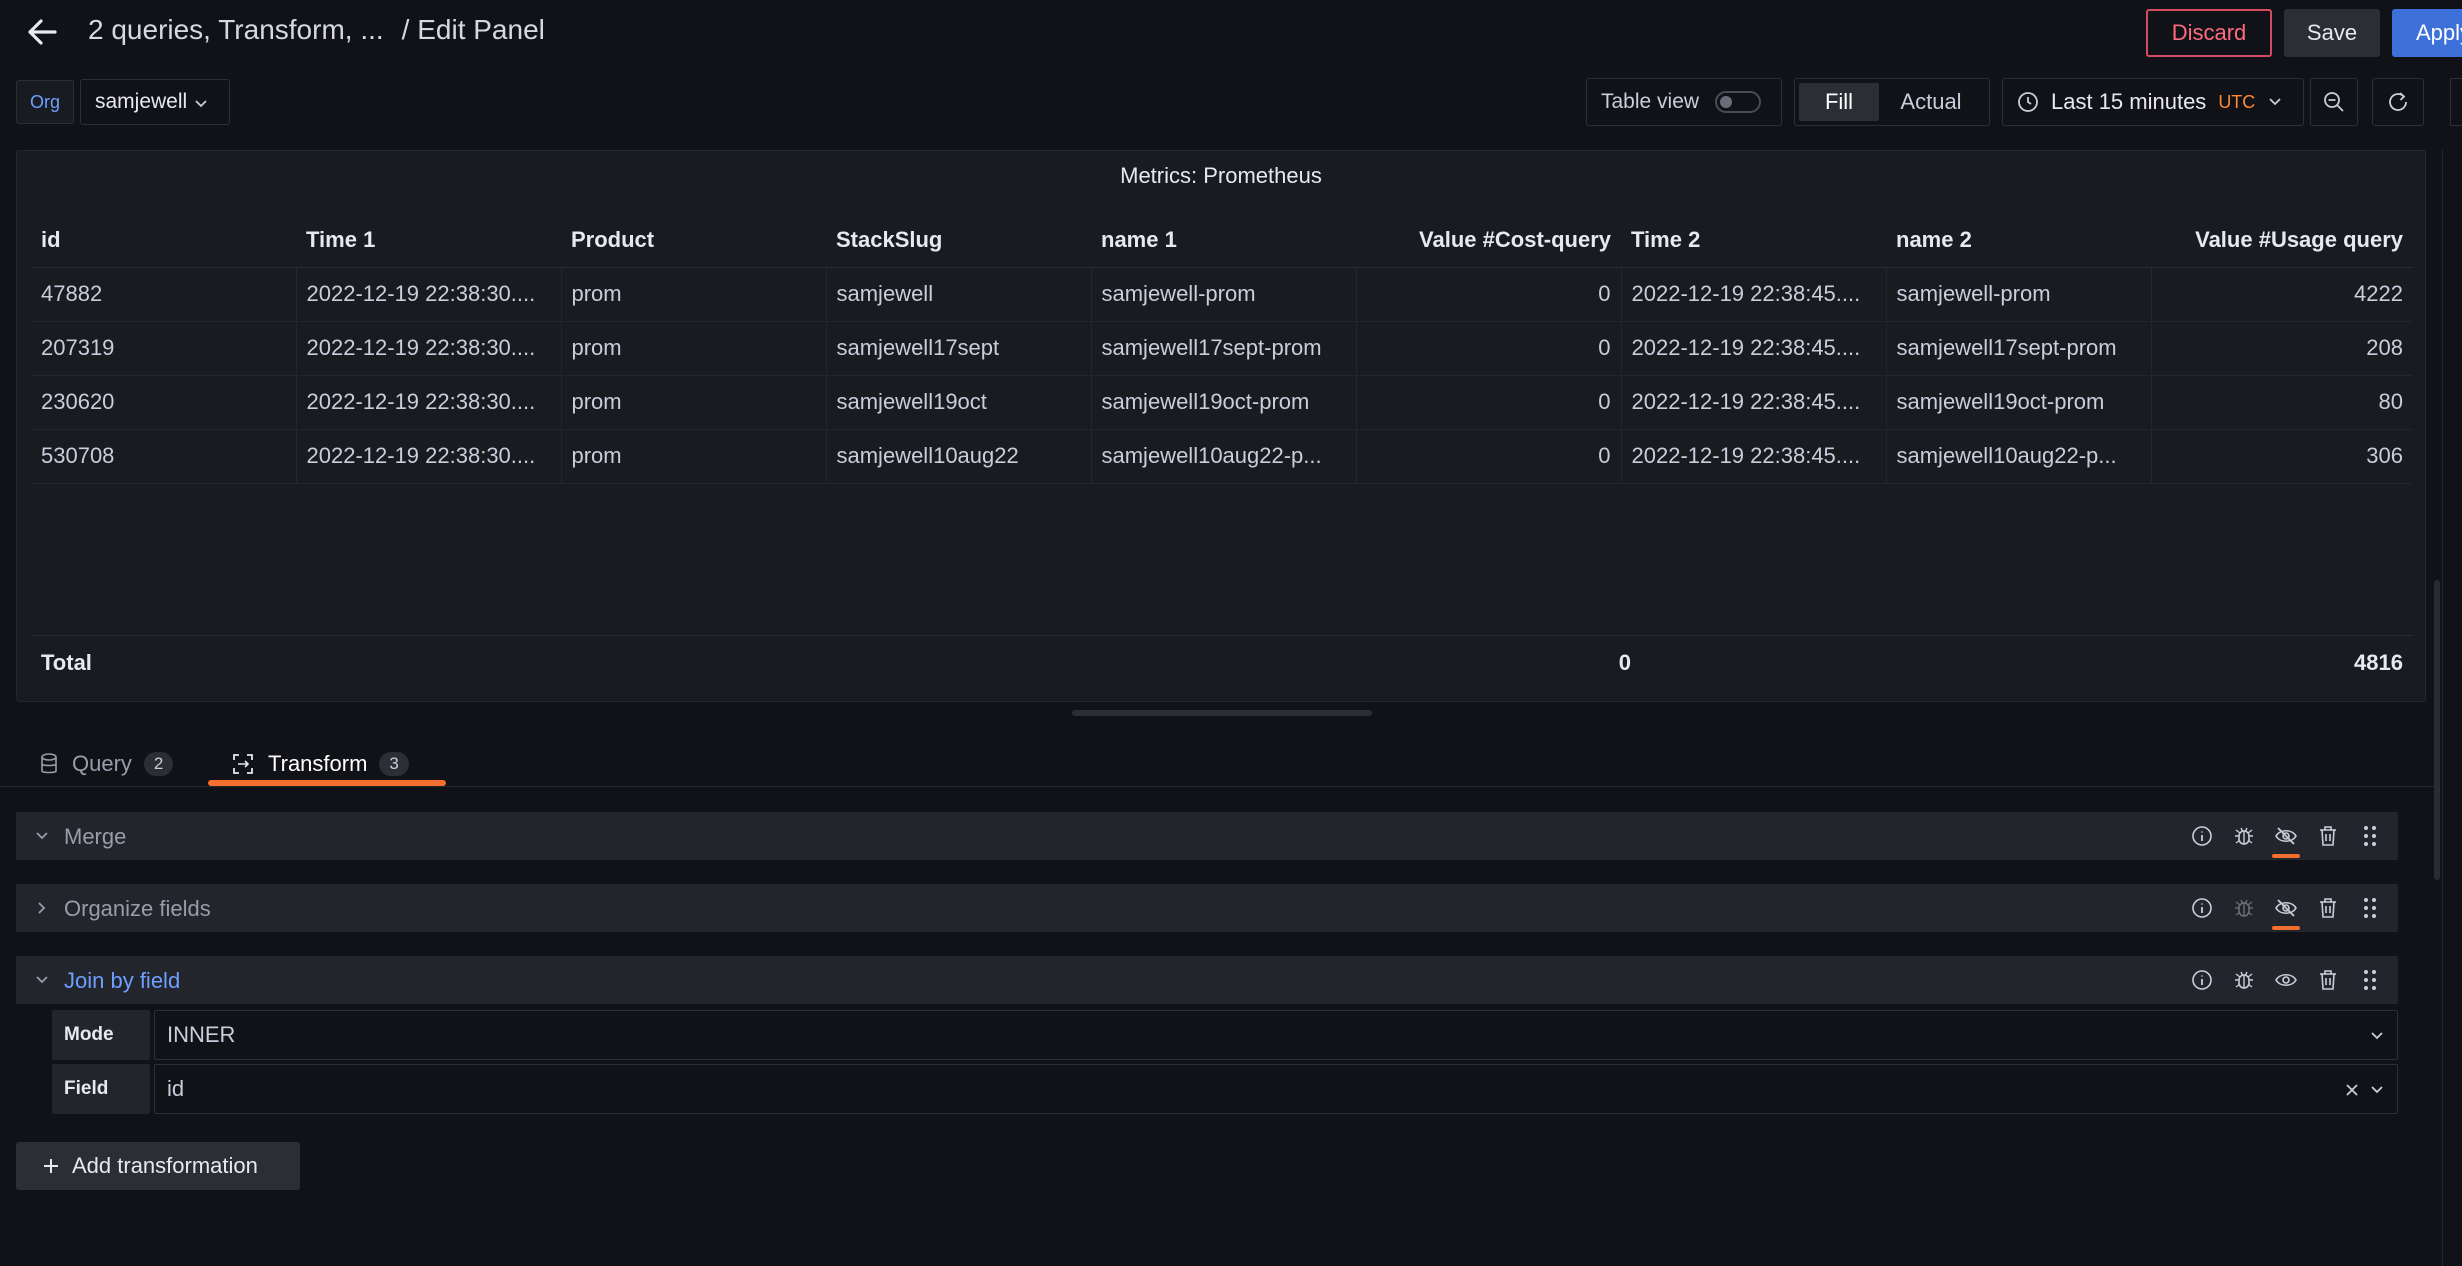  What do you see at coordinates (2028, 102) in the screenshot?
I see `clock-icon` at bounding box center [2028, 102].